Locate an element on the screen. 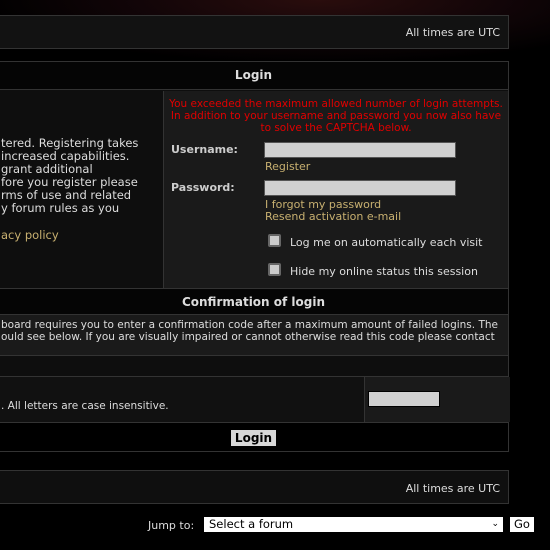  jump-to-label: Jump to: is located at coordinates (171, 525).